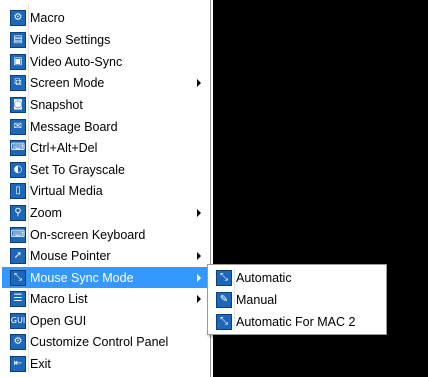 This screenshot has width=428, height=377. Describe the element at coordinates (256, 299) in the screenshot. I see `submenu-item-label: Manual` at that location.